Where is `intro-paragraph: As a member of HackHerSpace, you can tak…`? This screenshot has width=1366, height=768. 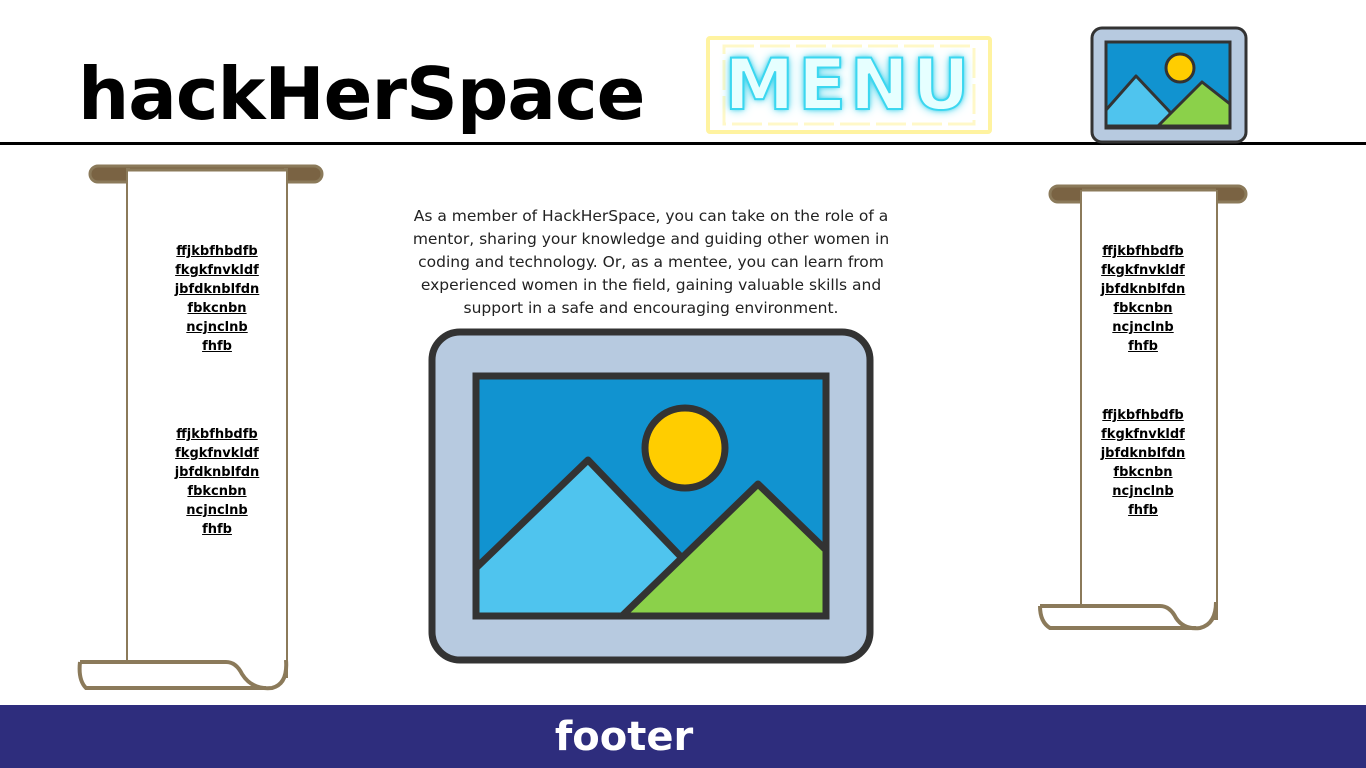
intro-paragraph: As a member of HackHerSpace, you can tak… is located at coordinates (651, 262).